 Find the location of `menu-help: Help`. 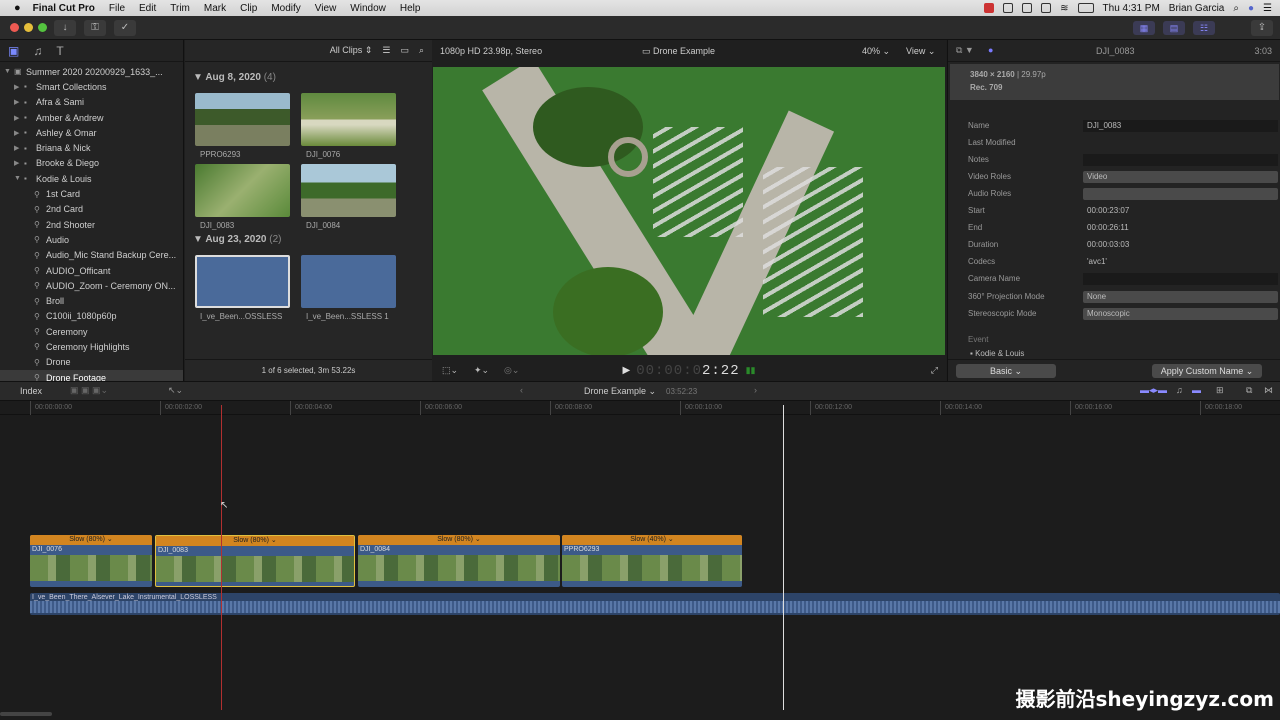

menu-help: Help is located at coordinates (410, 8).